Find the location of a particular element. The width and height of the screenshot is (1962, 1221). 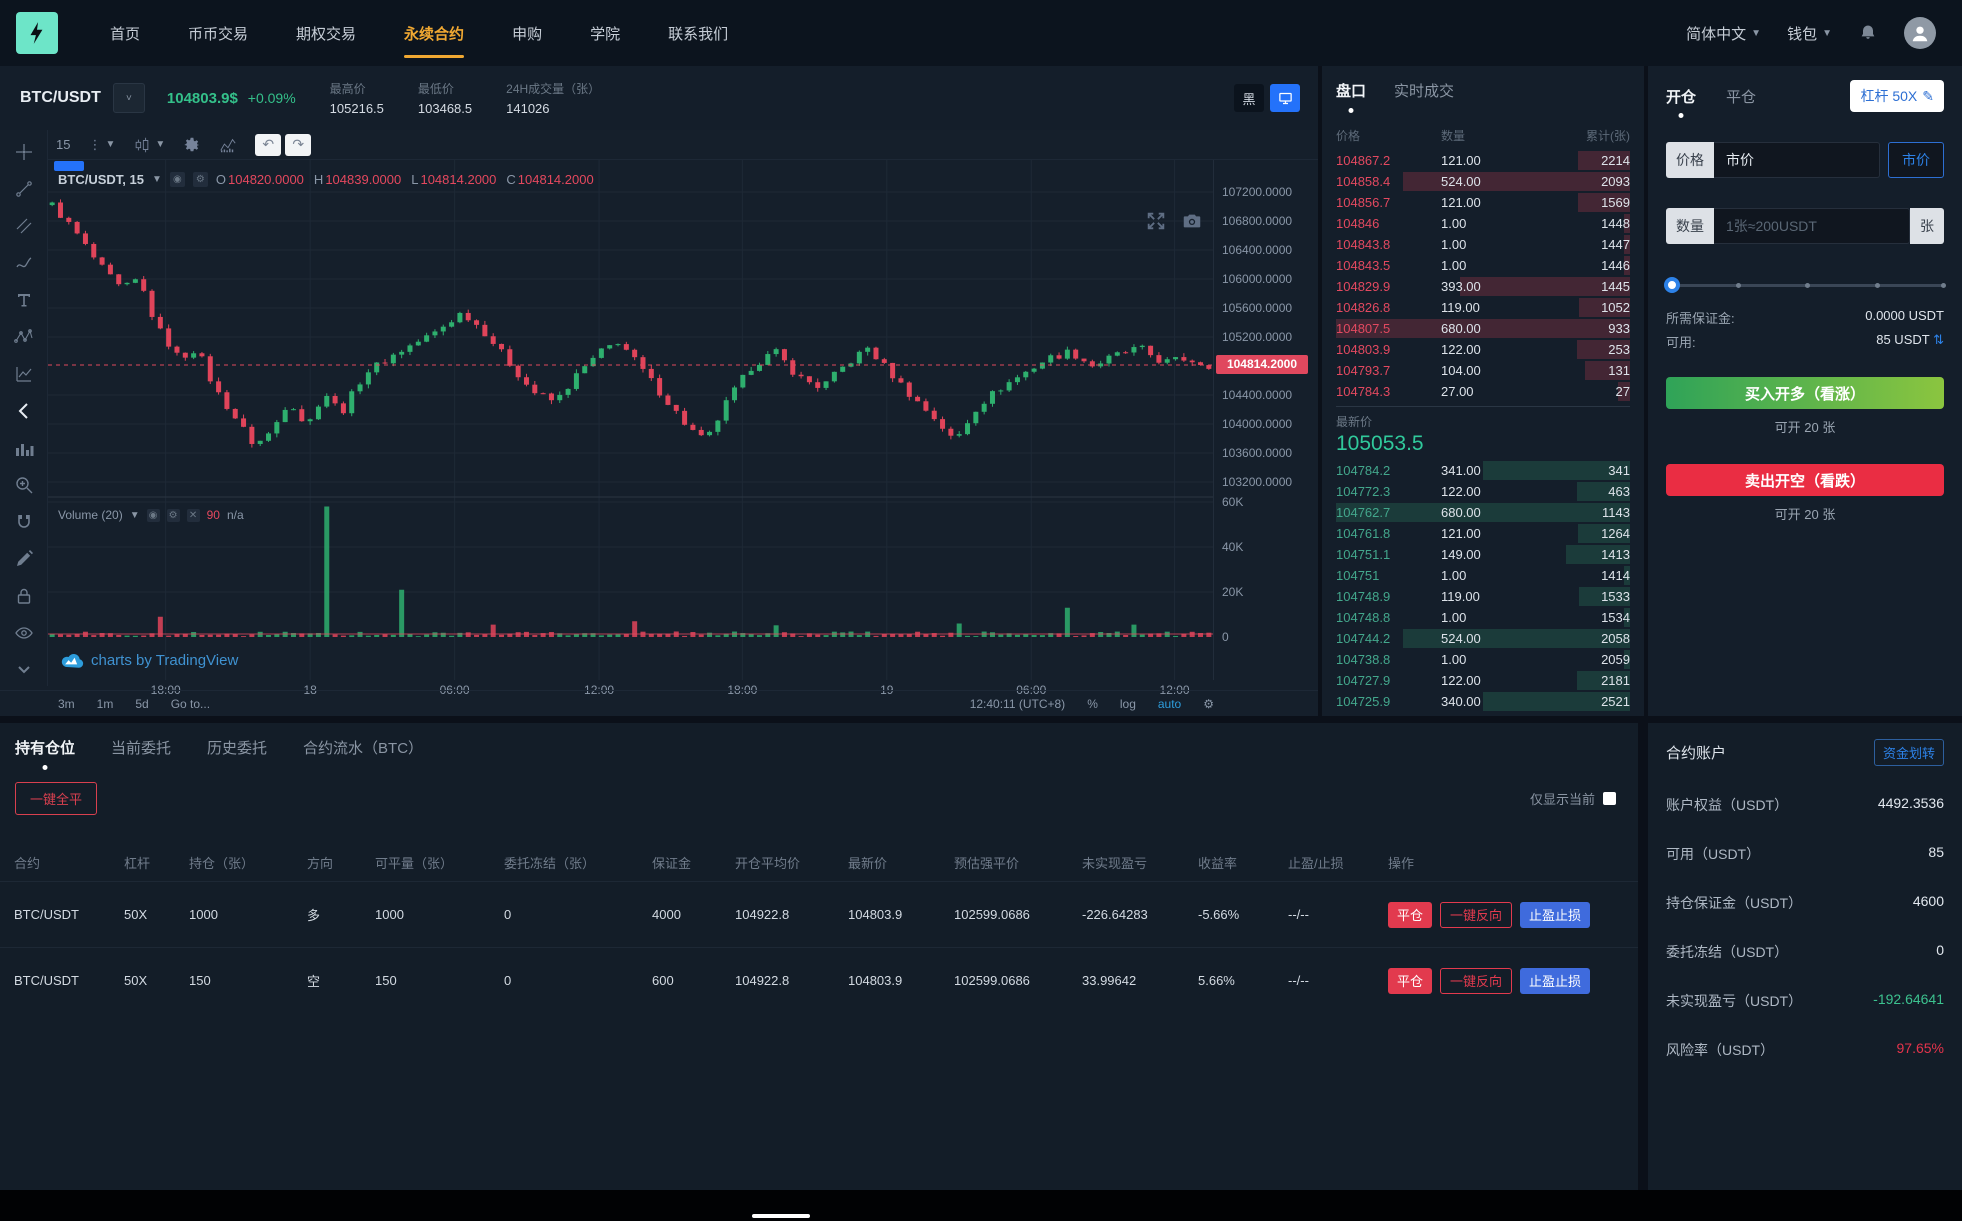

bid-row: 104762.7 680.00 1143 is located at coordinates (1483, 512).